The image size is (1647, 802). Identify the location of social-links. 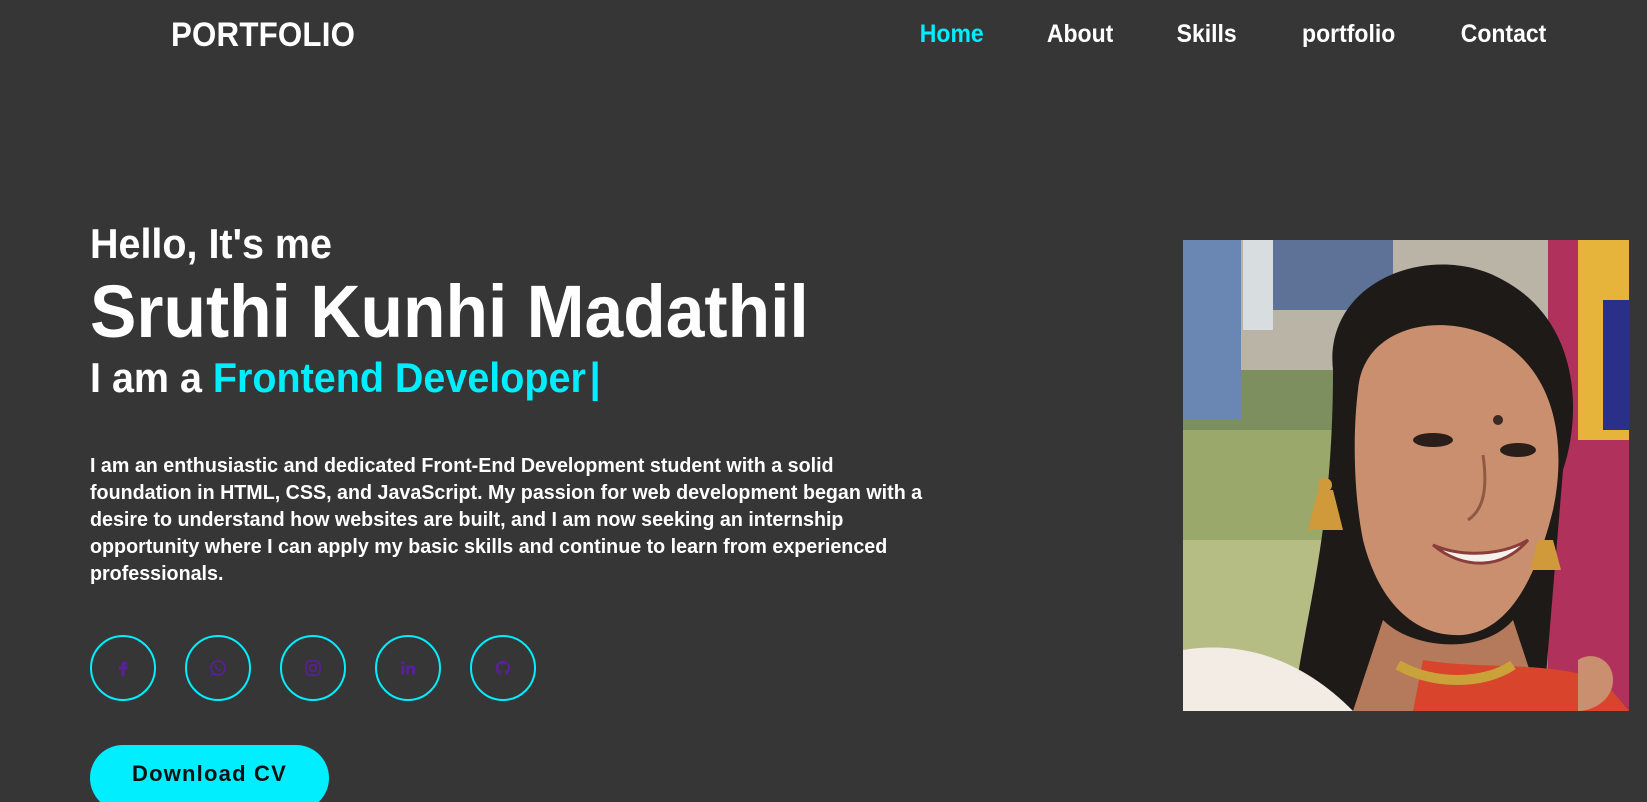
(313, 668).